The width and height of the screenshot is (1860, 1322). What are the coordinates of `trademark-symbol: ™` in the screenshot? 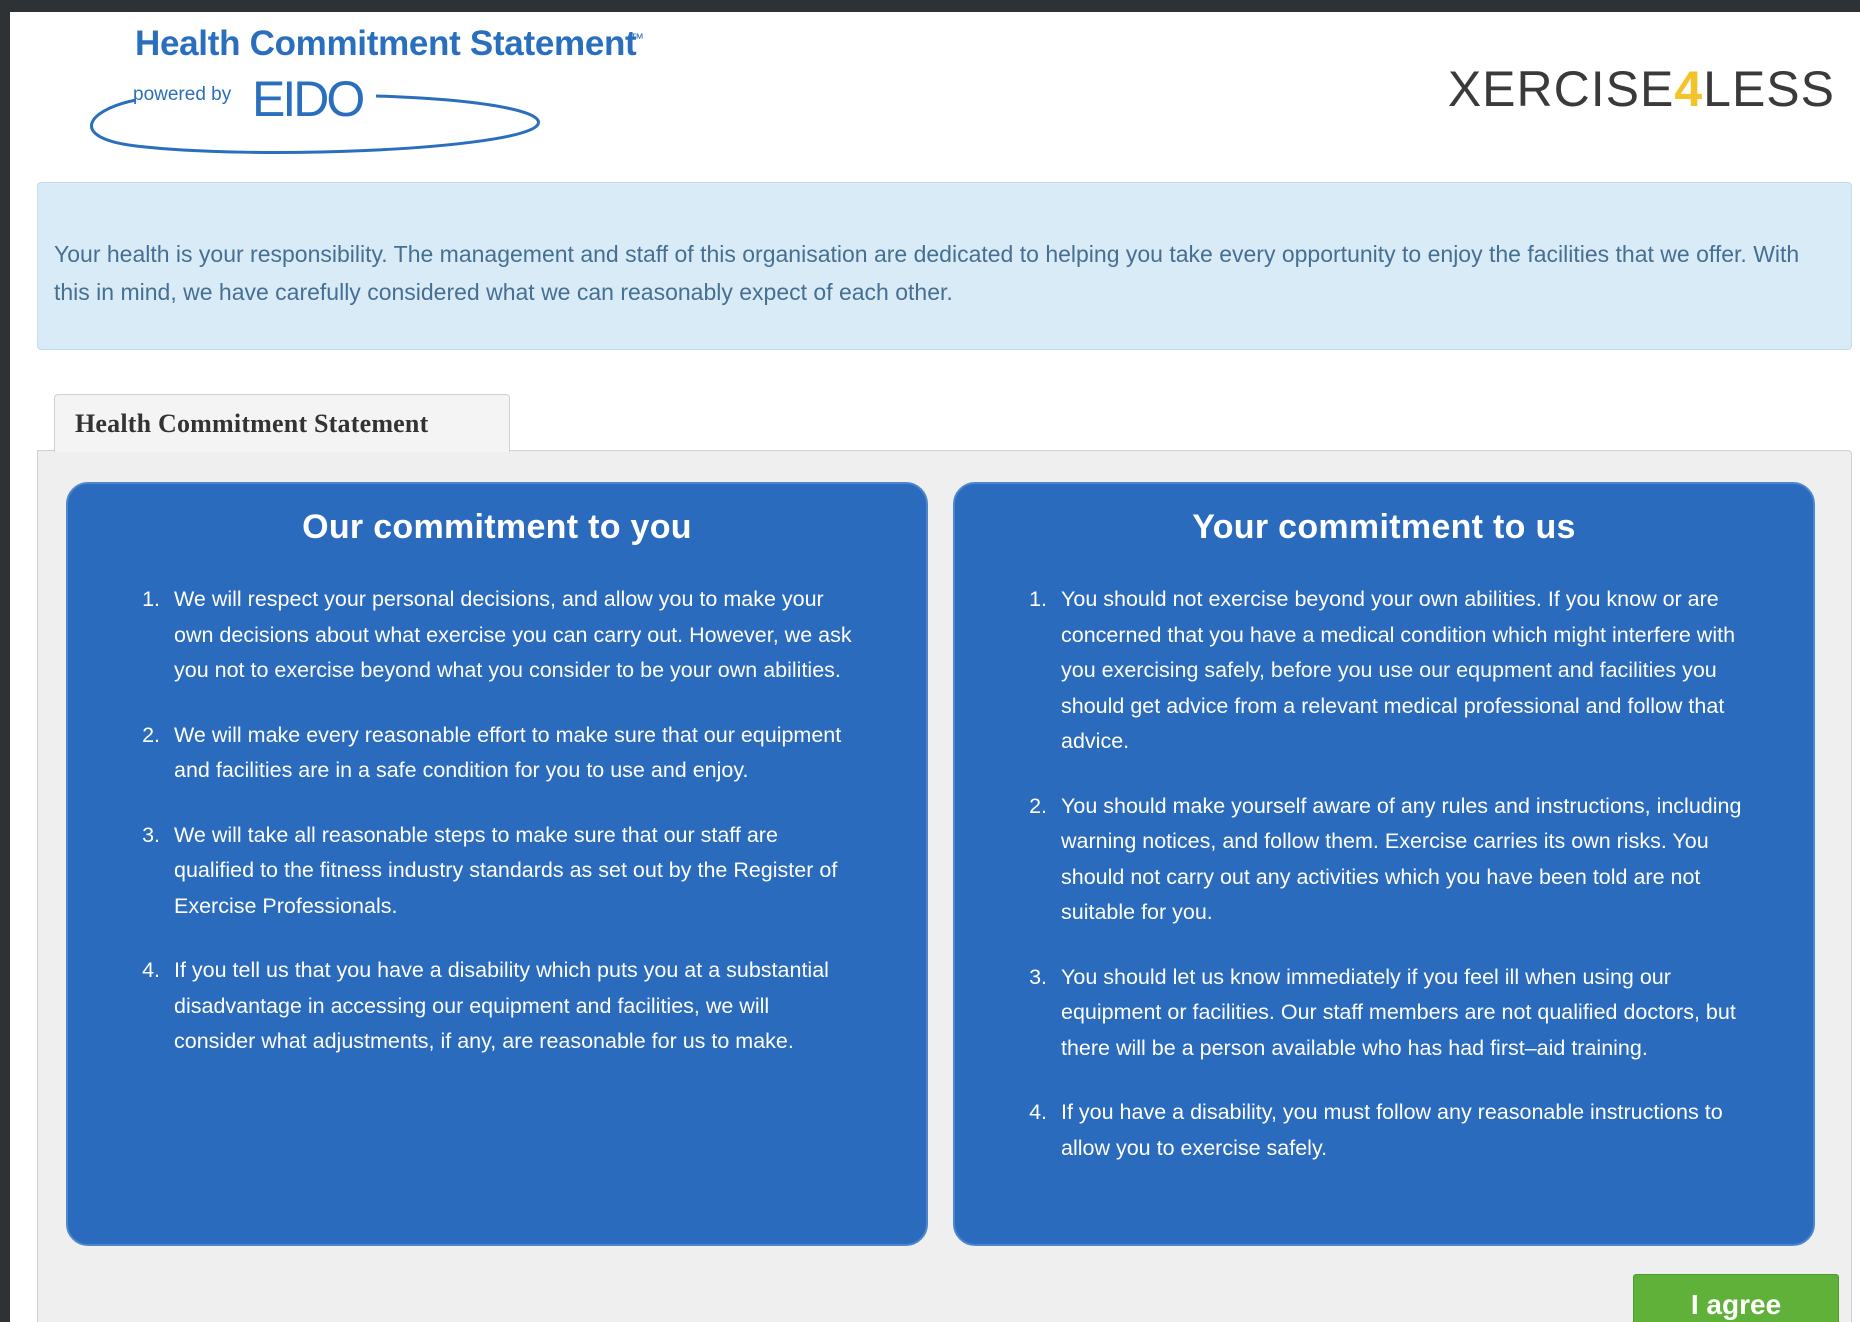 It's located at (637, 38).